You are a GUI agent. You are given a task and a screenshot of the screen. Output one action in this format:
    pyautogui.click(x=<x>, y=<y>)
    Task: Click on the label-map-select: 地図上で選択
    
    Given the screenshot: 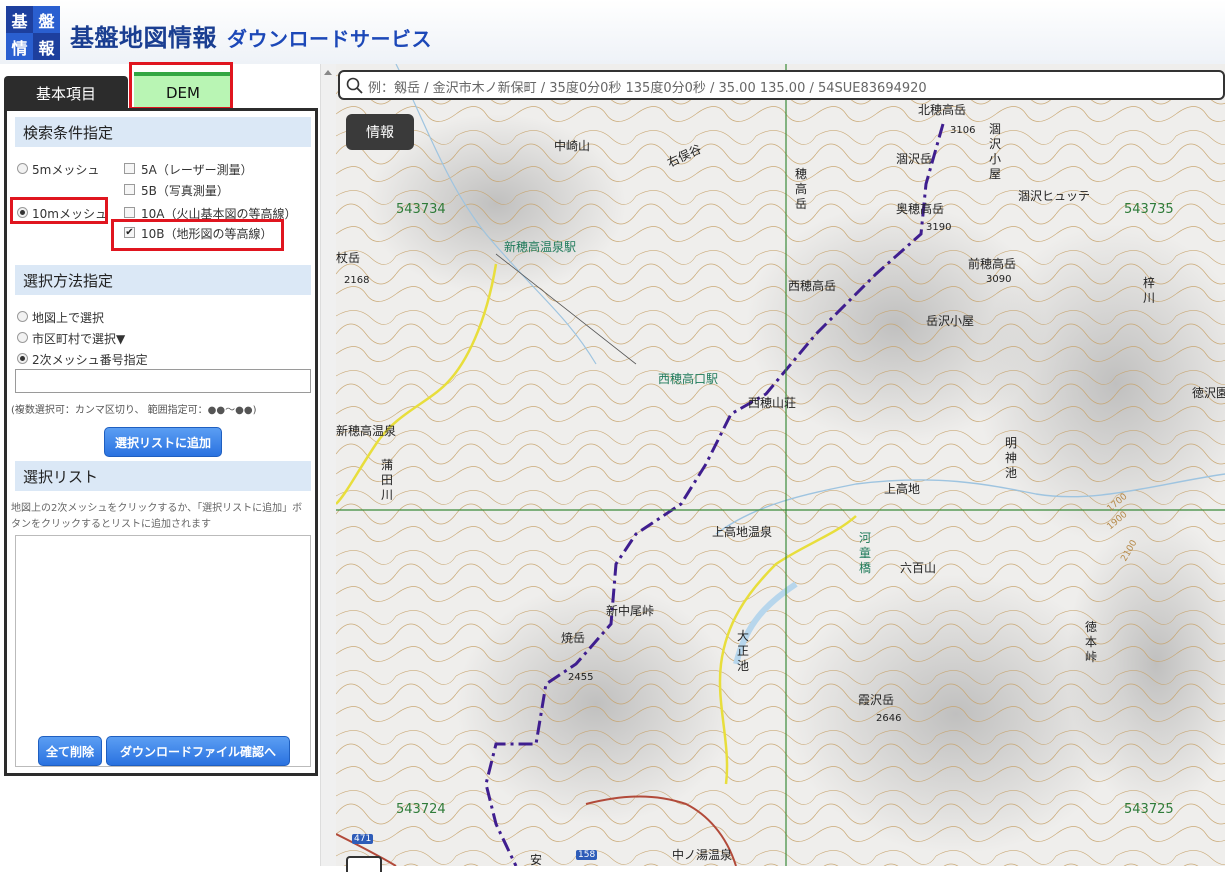 What is the action you would take?
    pyautogui.click(x=68, y=318)
    